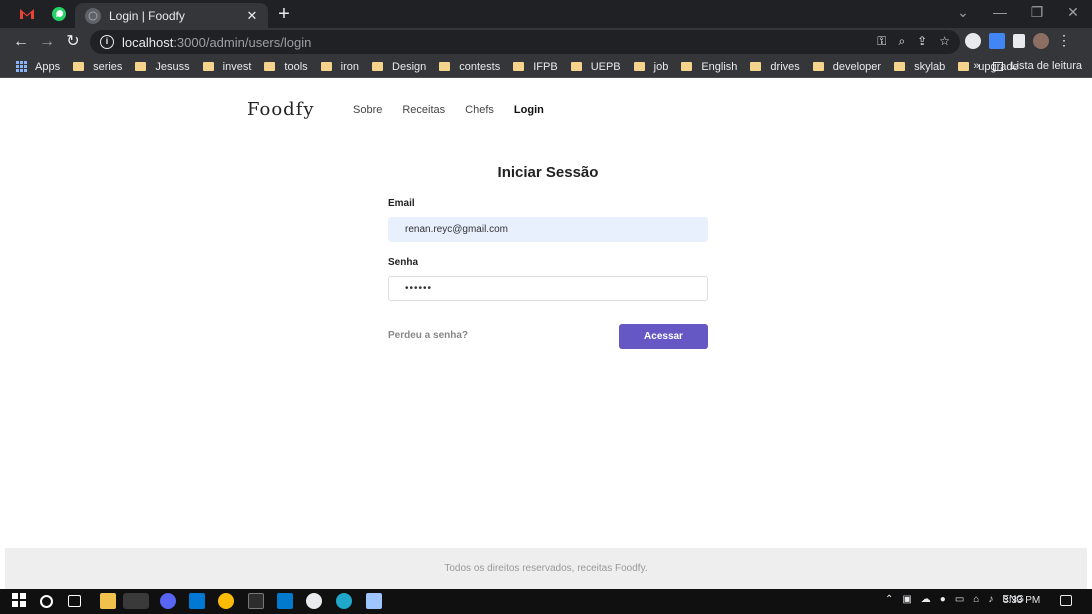  What do you see at coordinates (922, 41) in the screenshot?
I see `share-icon: ⇪` at bounding box center [922, 41].